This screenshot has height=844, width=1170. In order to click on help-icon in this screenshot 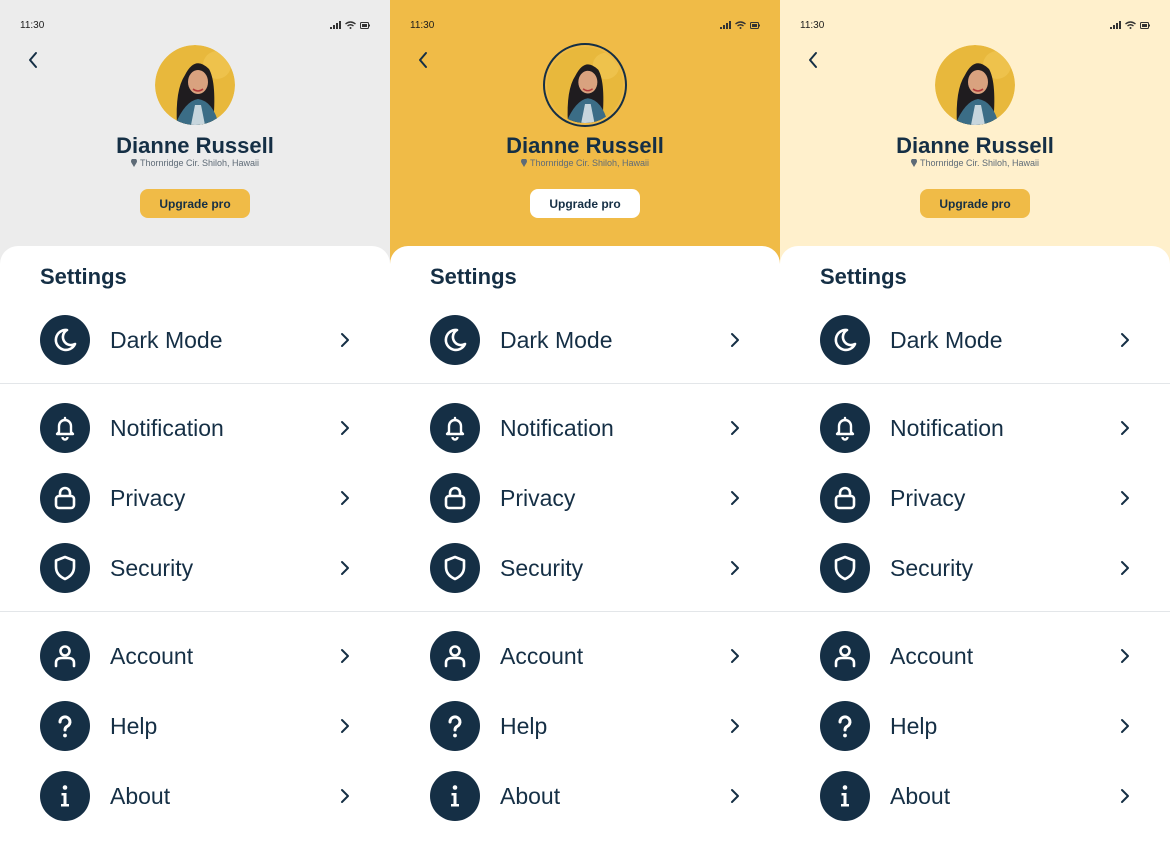, I will do `click(845, 726)`.